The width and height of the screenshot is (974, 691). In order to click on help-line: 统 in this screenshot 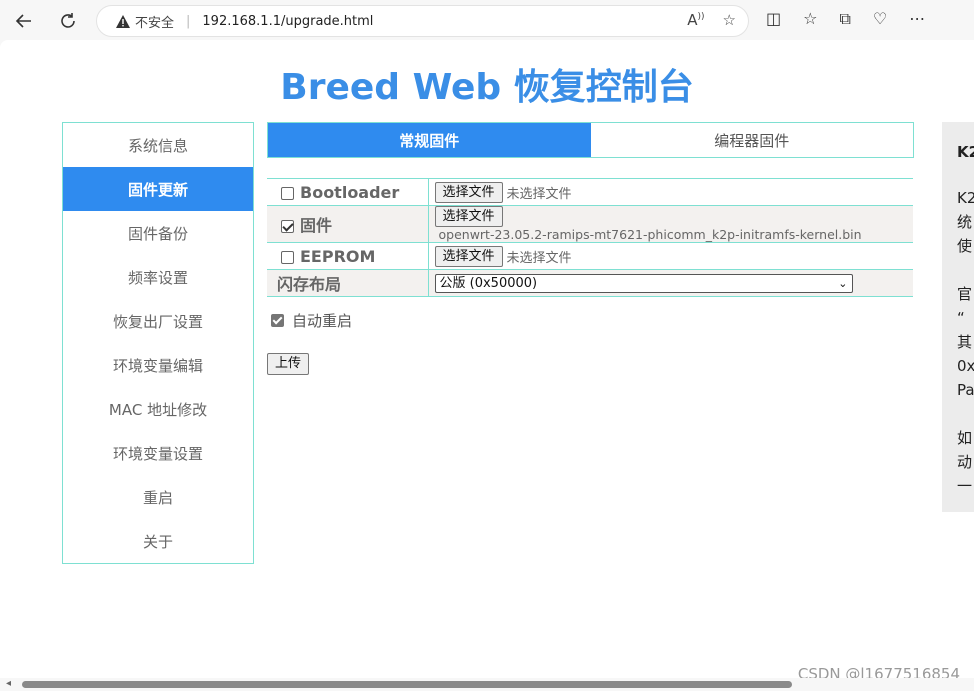, I will do `click(965, 222)`.